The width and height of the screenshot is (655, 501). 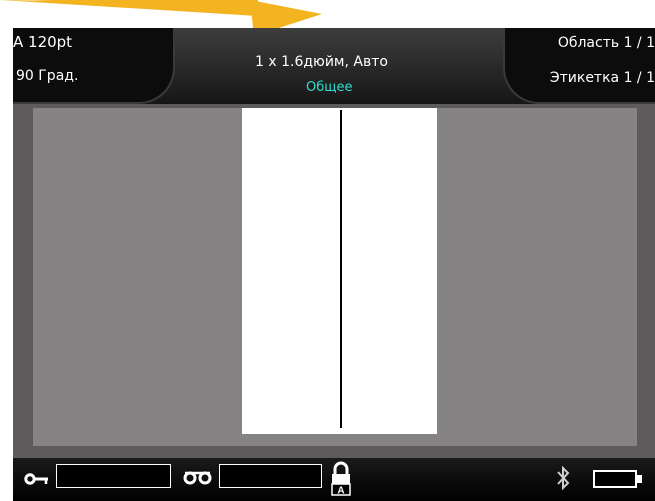 What do you see at coordinates (563, 478) in the screenshot?
I see `bluetooth-icon` at bounding box center [563, 478].